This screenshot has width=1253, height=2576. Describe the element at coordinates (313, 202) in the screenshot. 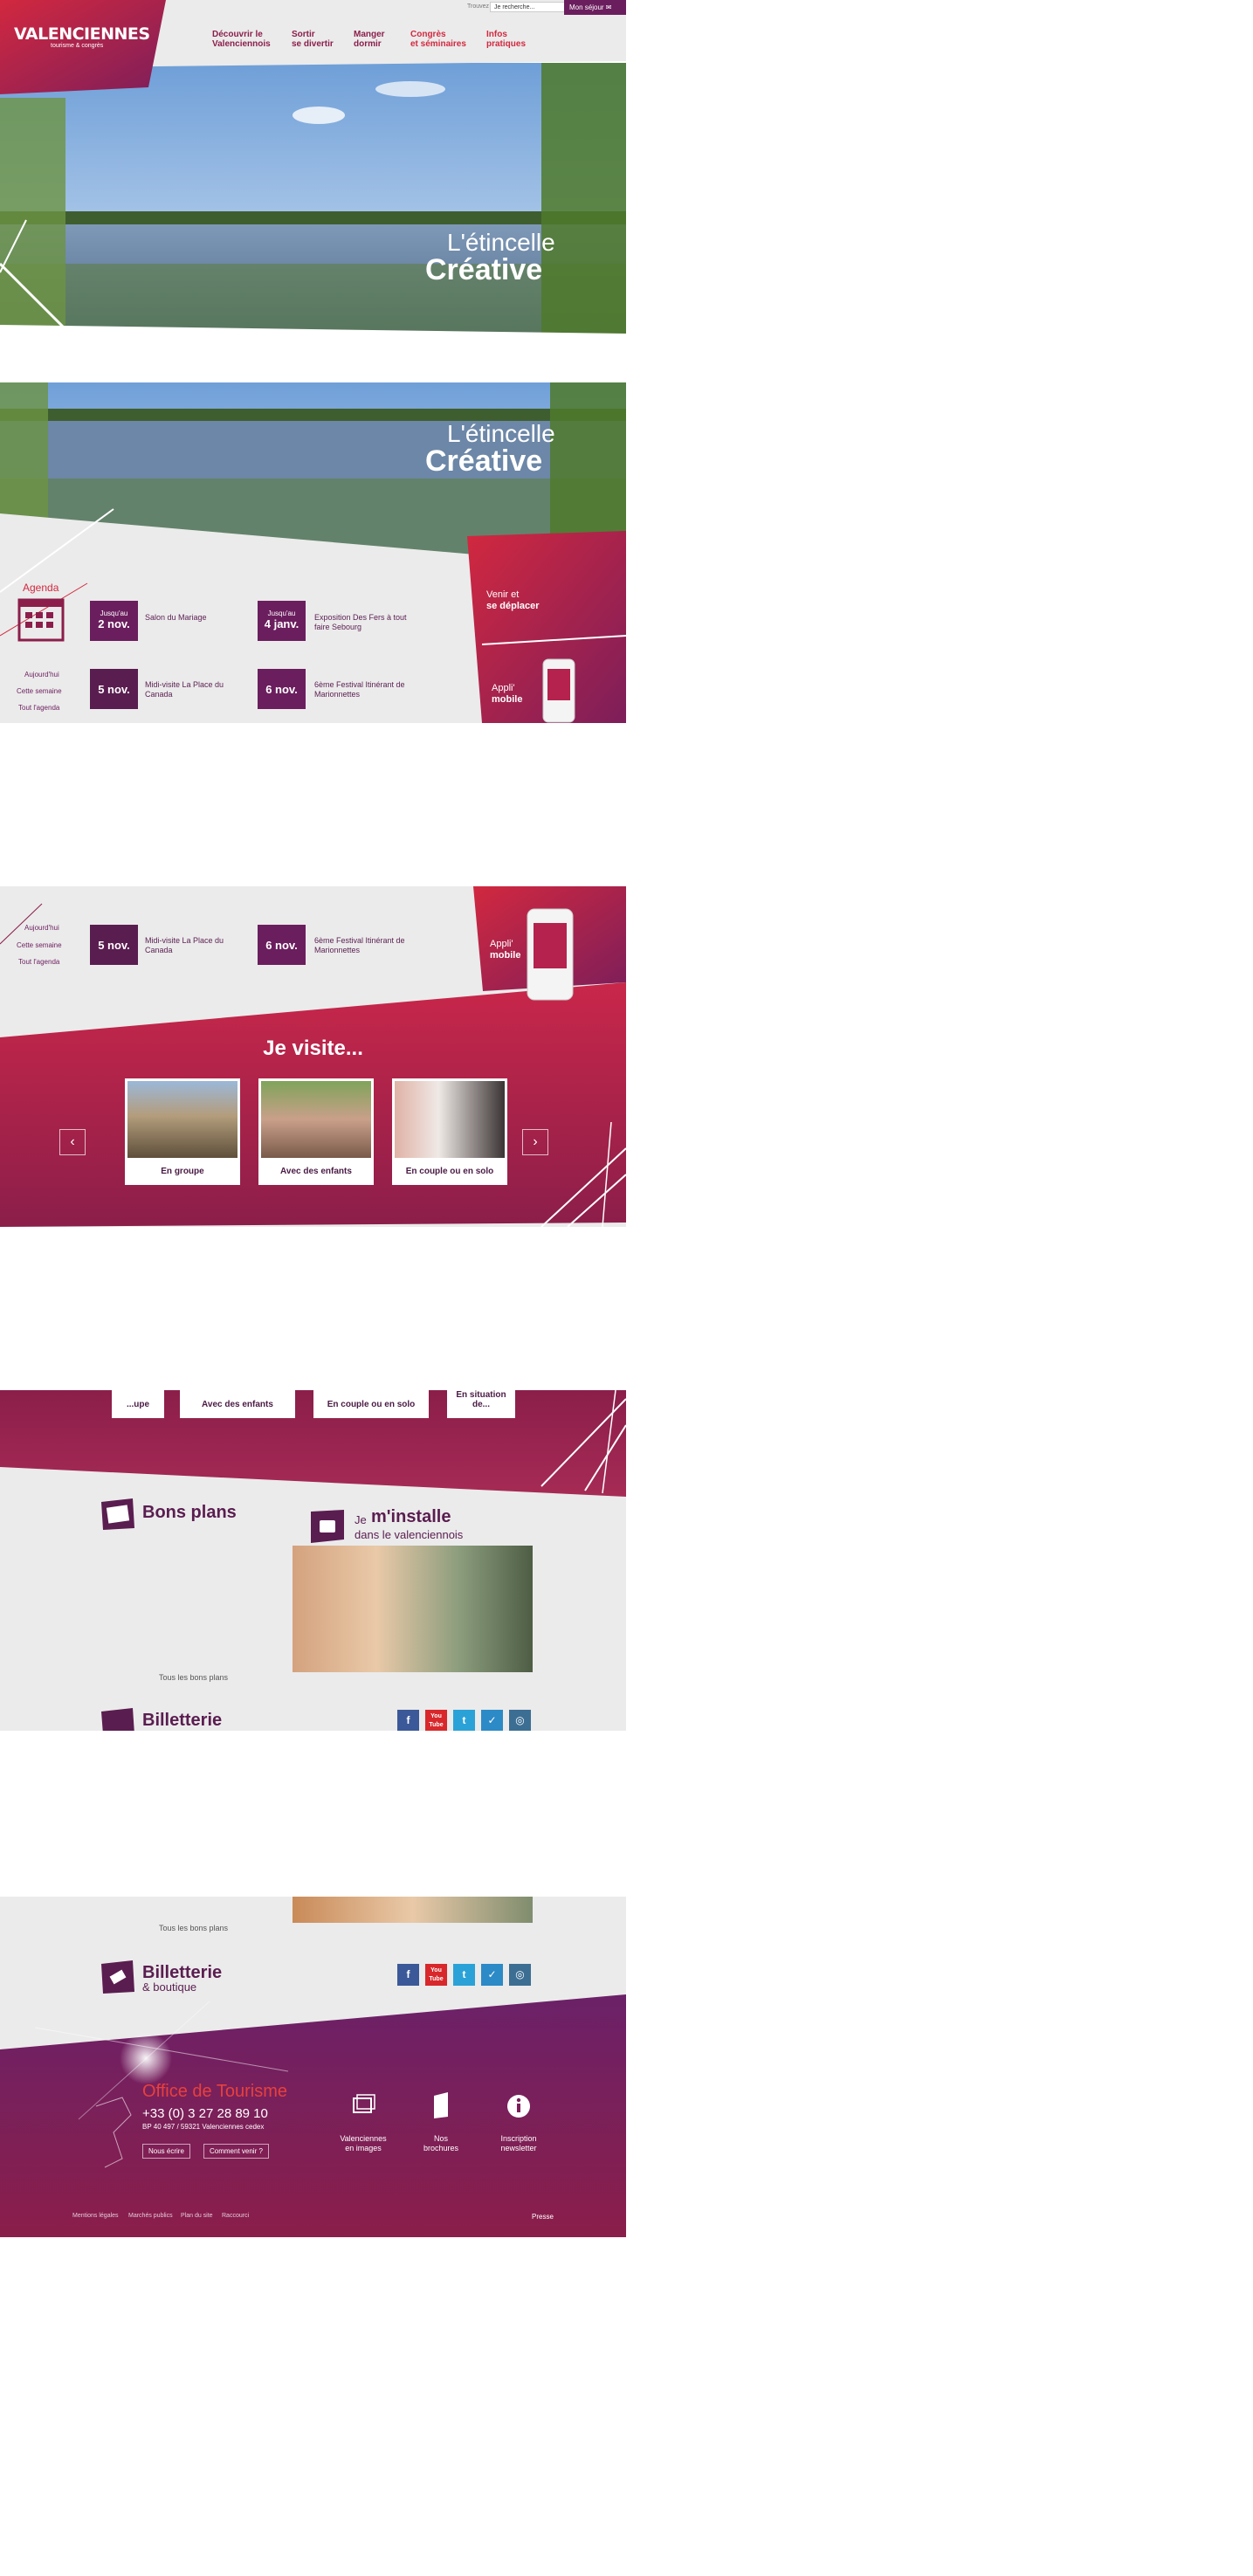

I see `hero-photo` at that location.